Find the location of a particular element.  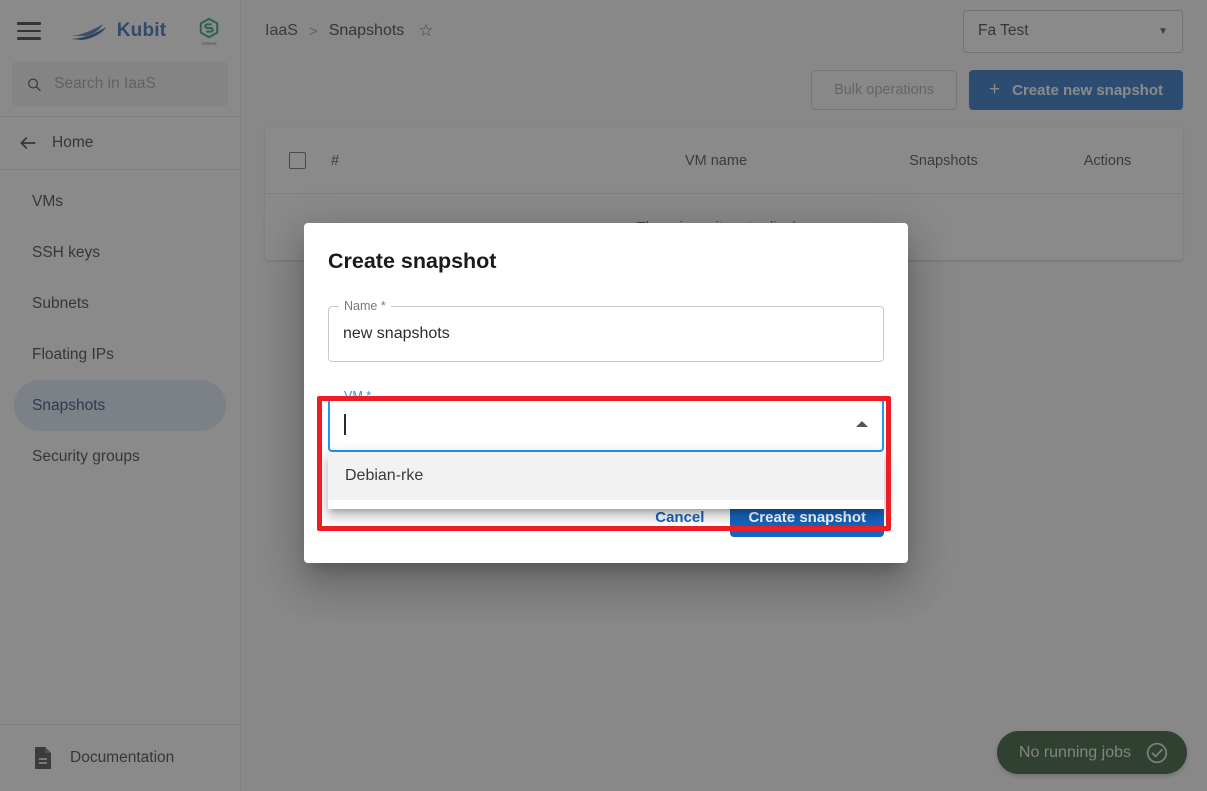

name-field-value: new snapshots is located at coordinates (396, 333).